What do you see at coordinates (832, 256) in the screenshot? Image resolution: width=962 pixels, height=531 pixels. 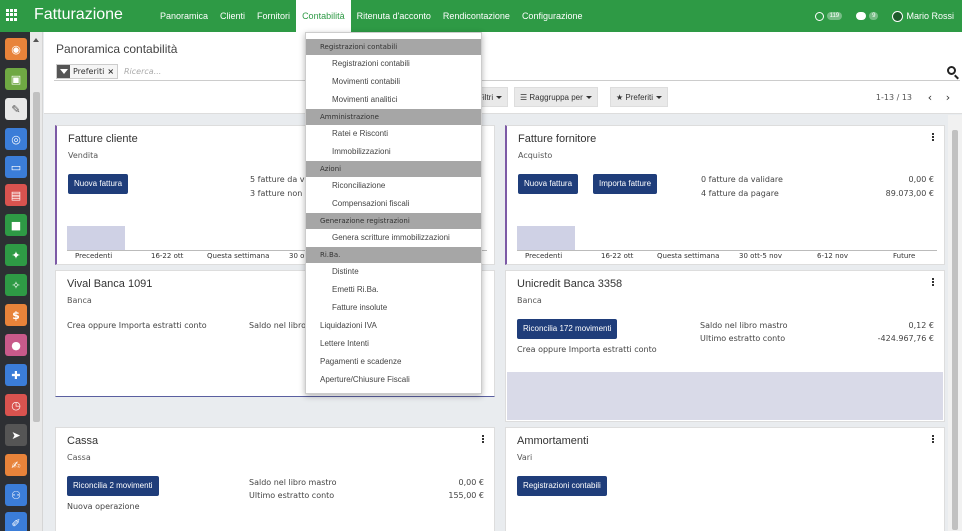 I see `axis-label: 6-12 nov` at bounding box center [832, 256].